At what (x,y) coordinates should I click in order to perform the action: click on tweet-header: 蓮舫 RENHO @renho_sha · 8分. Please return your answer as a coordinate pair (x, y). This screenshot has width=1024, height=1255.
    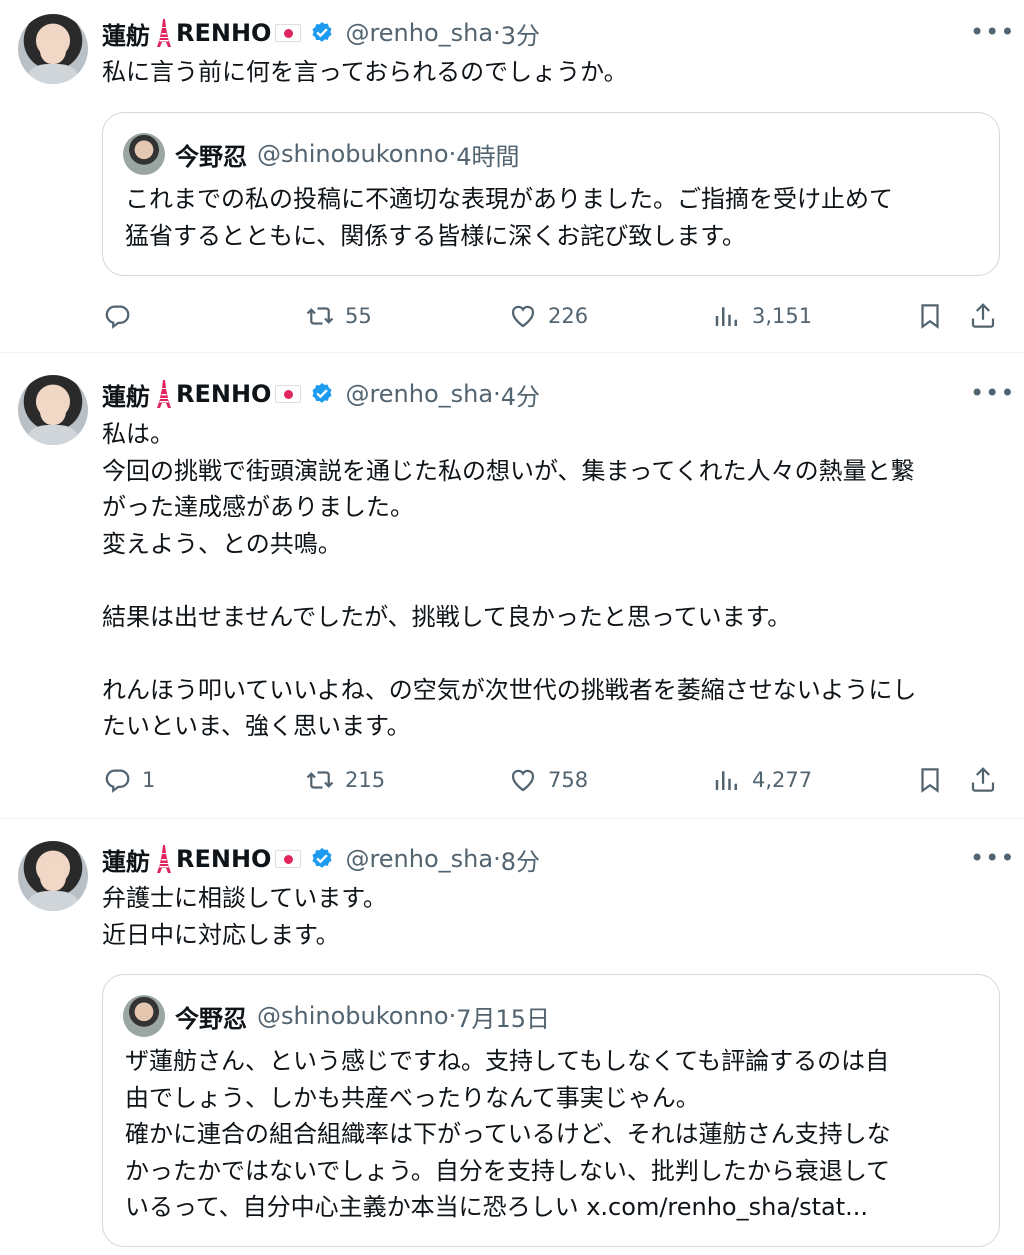
    Looking at the image, I should click on (321, 859).